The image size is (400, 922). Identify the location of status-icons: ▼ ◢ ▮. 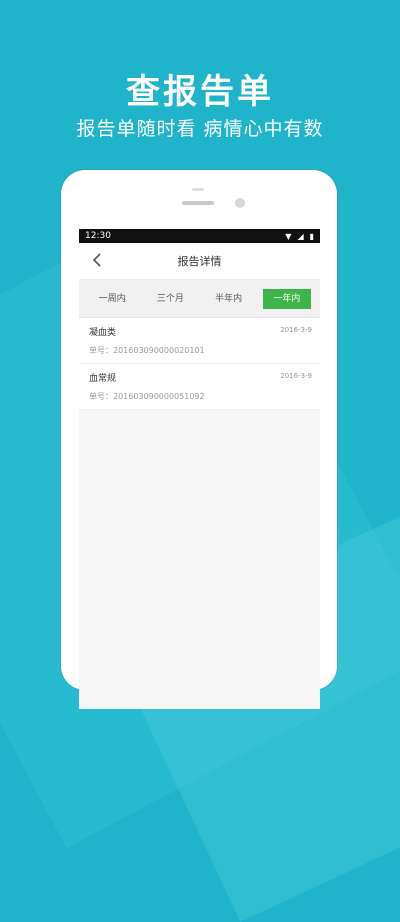
(299, 236).